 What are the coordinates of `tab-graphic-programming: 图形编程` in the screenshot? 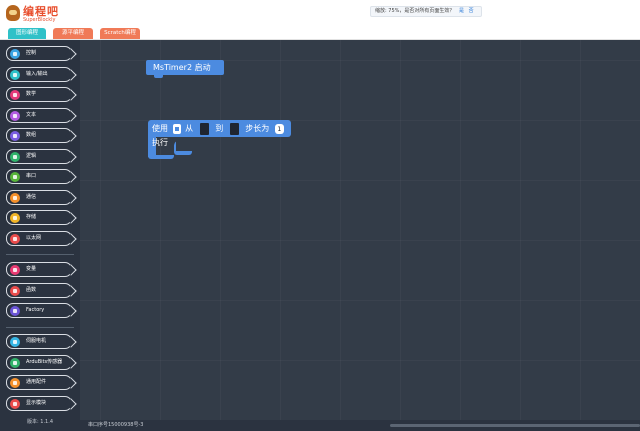 It's located at (27, 33).